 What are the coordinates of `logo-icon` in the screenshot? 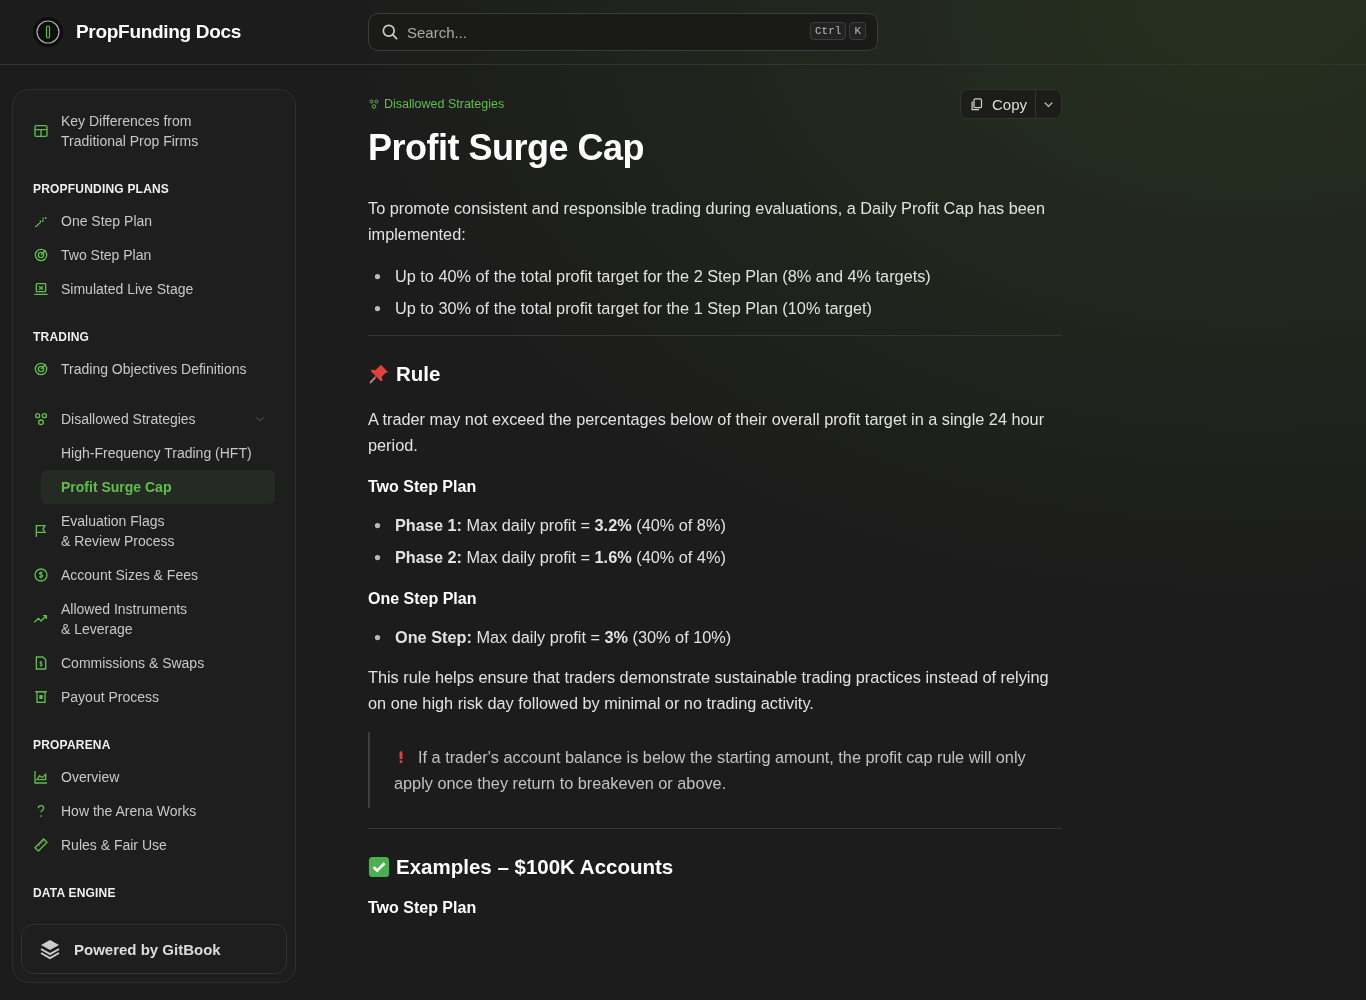 It's located at (48, 32).